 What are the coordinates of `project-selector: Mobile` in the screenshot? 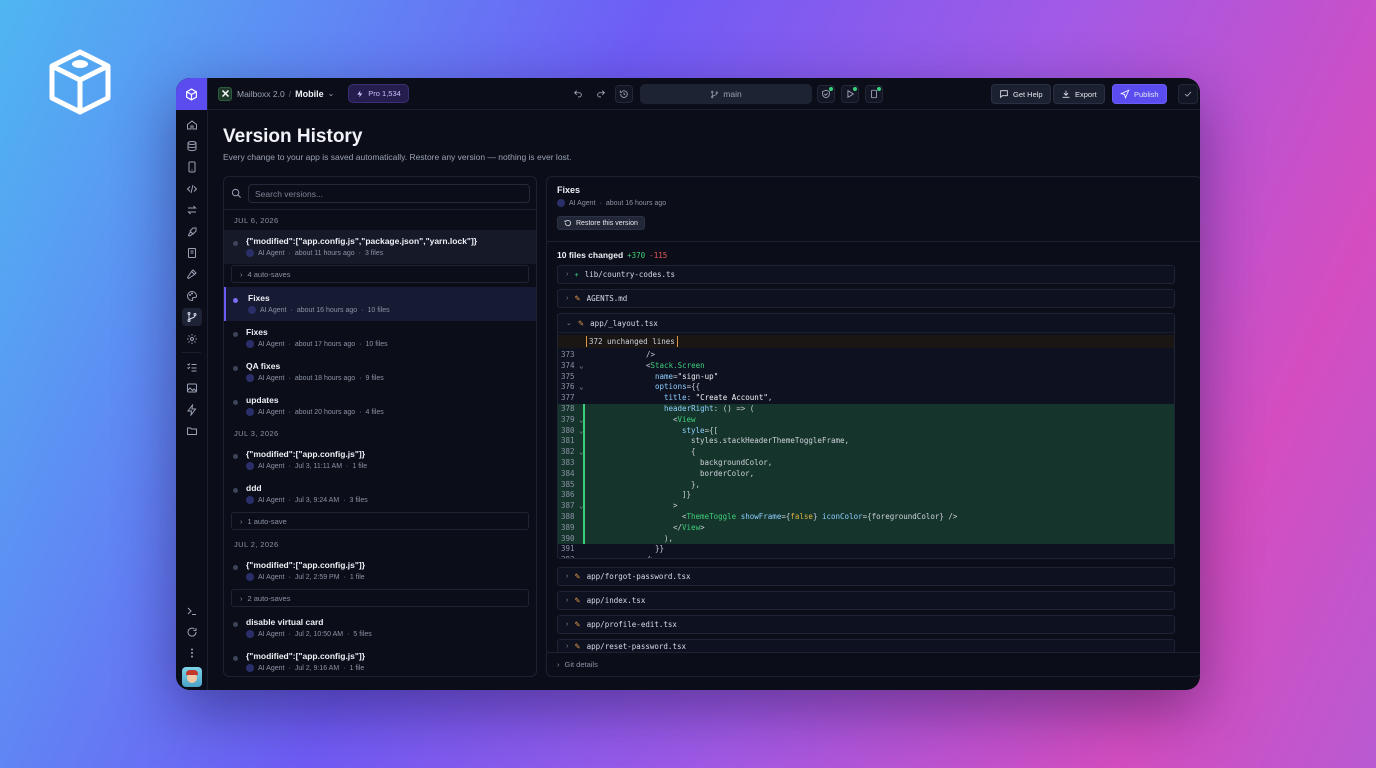 It's located at (309, 94).